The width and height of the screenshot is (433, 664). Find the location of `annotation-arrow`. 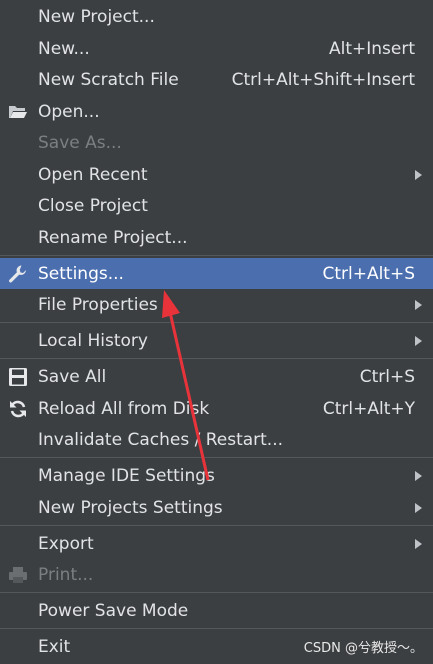

annotation-arrow is located at coordinates (186, 385).